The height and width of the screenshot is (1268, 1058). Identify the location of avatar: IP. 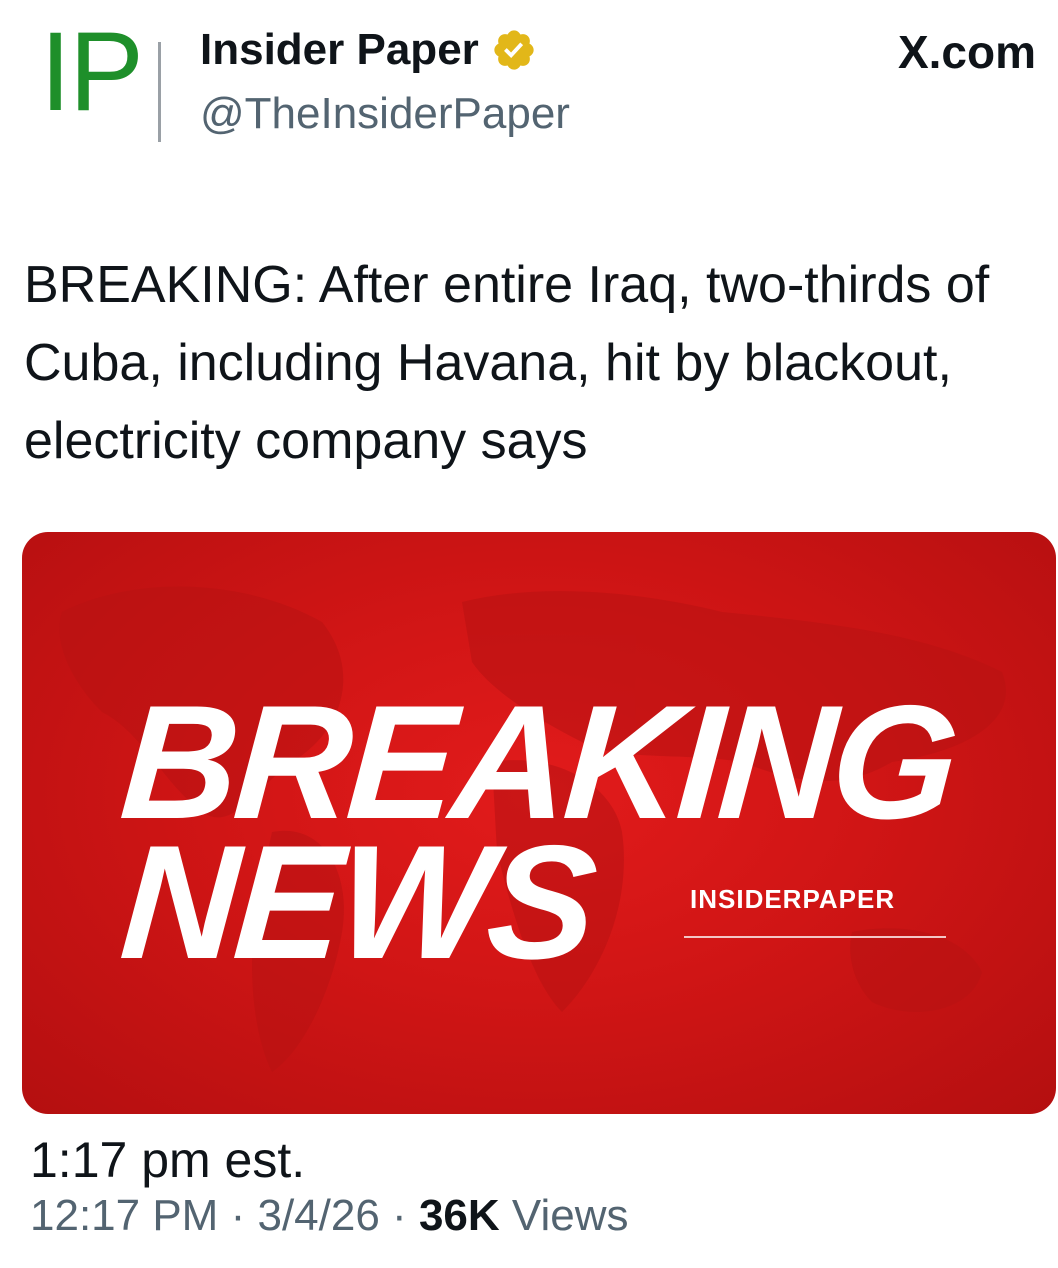
(104, 79).